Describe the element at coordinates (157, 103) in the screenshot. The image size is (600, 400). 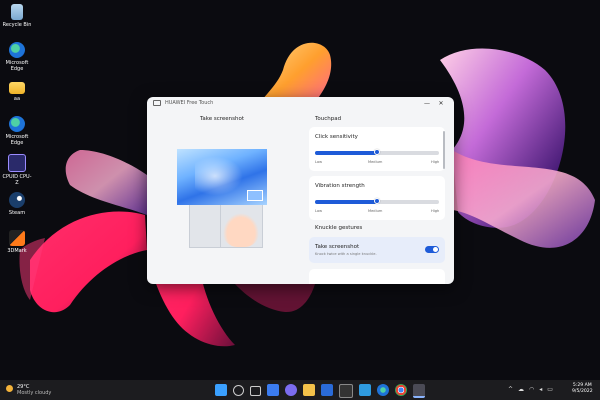
I see `app-touchpad-icon` at that location.